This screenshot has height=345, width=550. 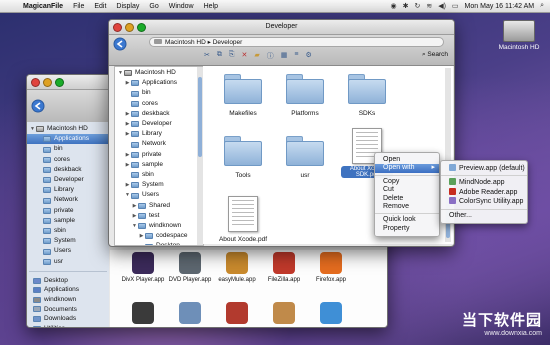 What do you see at coordinates (68, 170) in the screenshot?
I see `tree-row: deskback` at bounding box center [68, 170].